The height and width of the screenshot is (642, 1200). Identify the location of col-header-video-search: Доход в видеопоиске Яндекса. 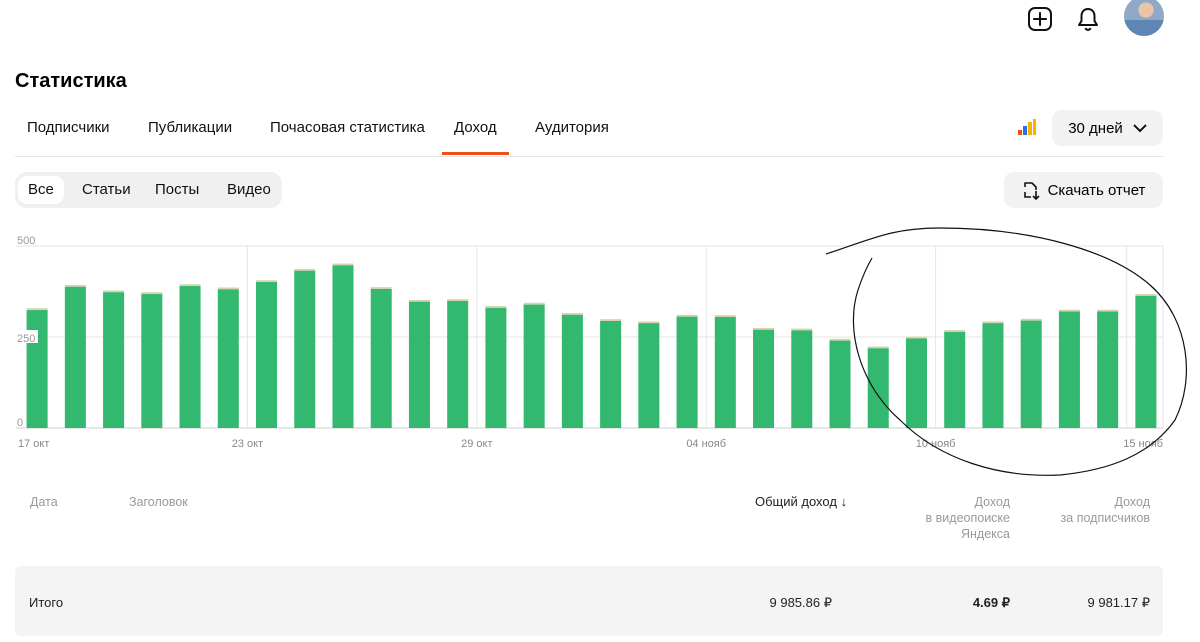
(945, 518).